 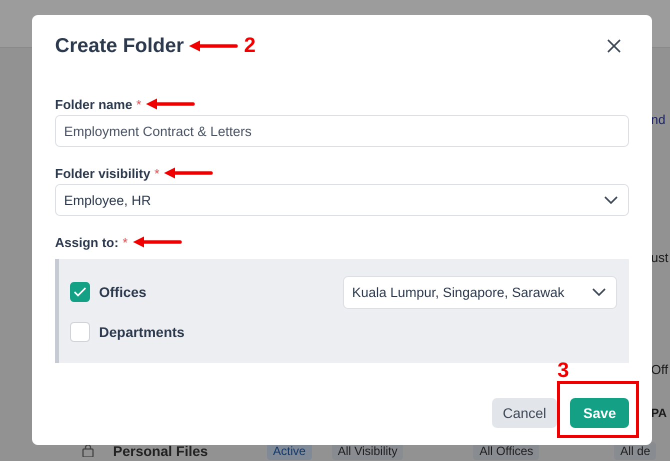 What do you see at coordinates (658, 119) in the screenshot?
I see `background-text: nd` at bounding box center [658, 119].